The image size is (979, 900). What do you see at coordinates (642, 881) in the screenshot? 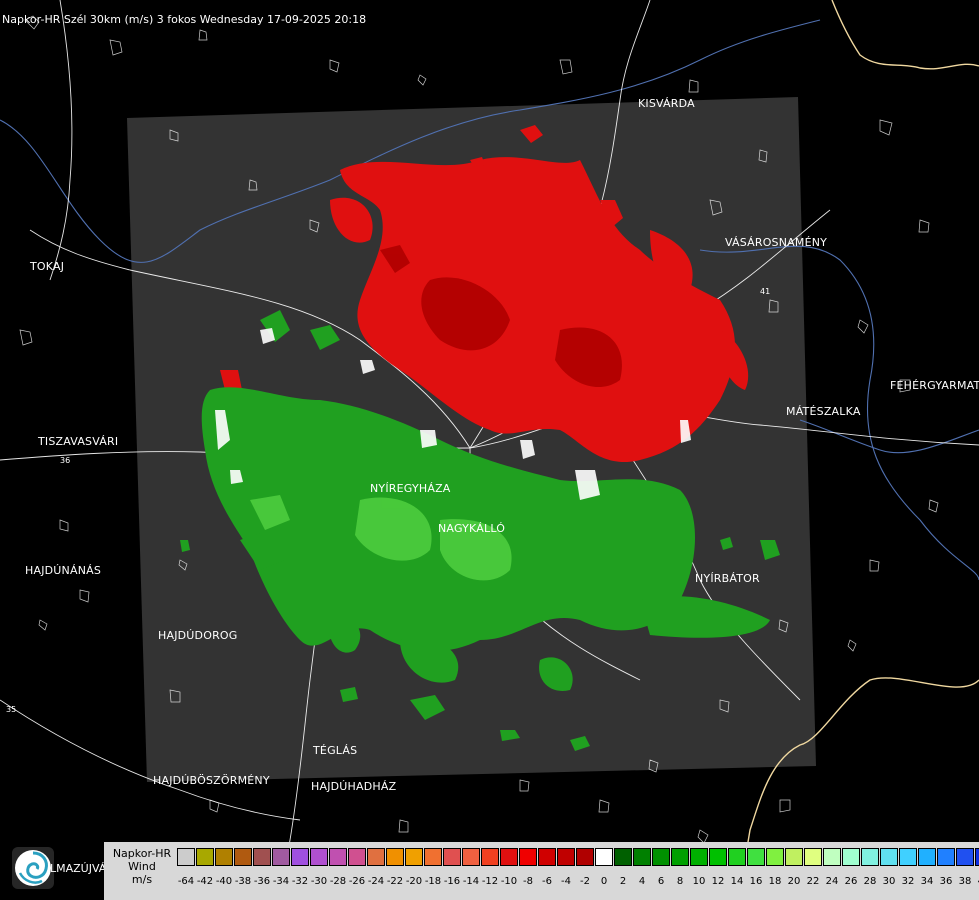
I see `legend-tick-label: 4` at bounding box center [642, 881].